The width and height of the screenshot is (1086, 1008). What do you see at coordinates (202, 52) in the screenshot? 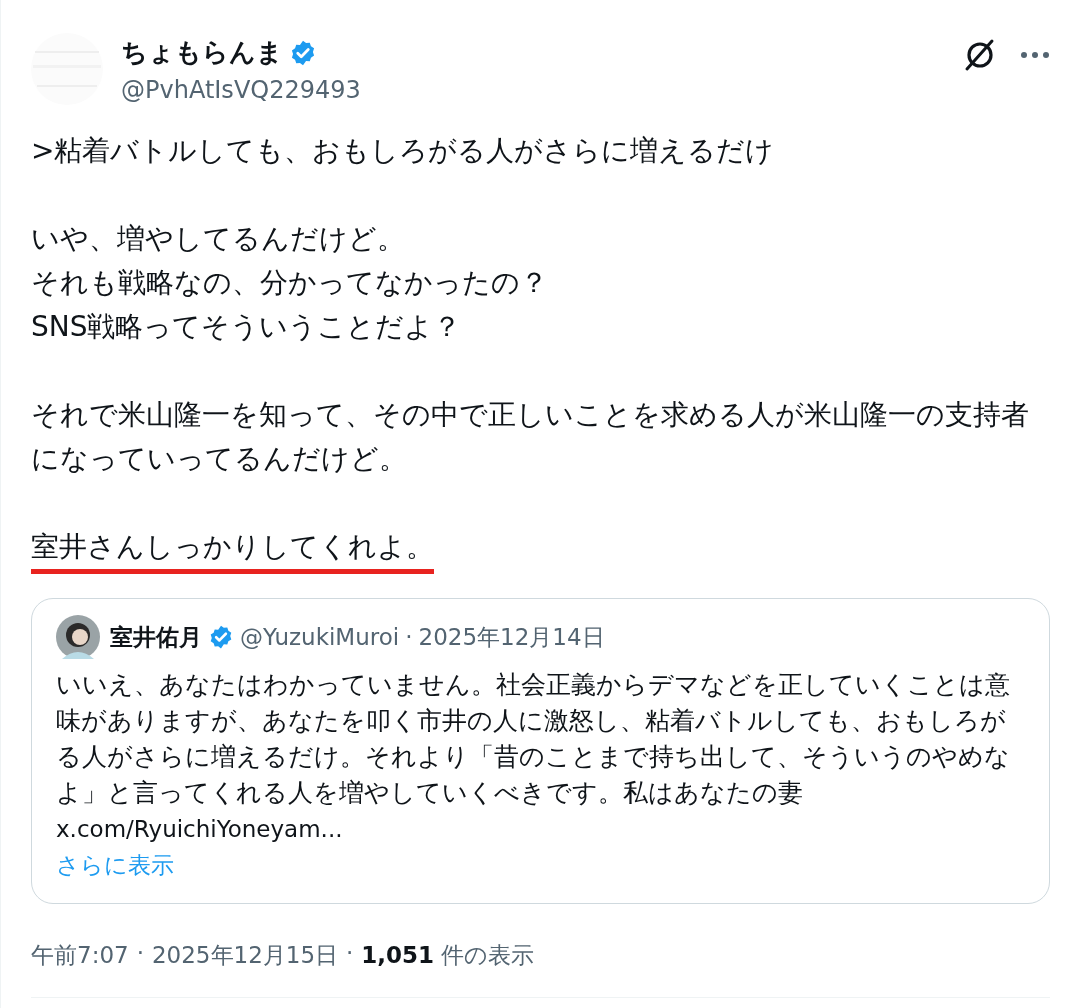
I see `author-name: ちょもらんま` at bounding box center [202, 52].